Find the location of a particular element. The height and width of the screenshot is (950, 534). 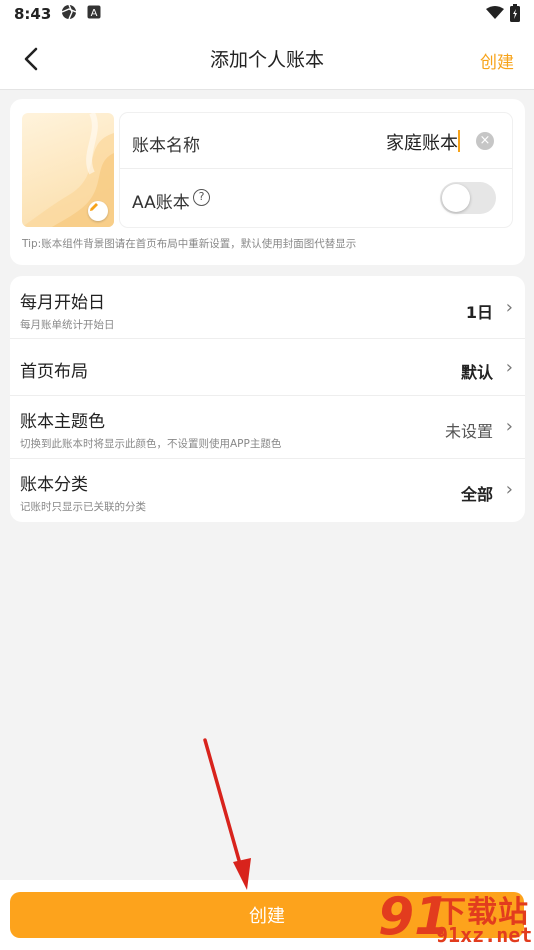

status-time: 8:43 is located at coordinates (33, 14).